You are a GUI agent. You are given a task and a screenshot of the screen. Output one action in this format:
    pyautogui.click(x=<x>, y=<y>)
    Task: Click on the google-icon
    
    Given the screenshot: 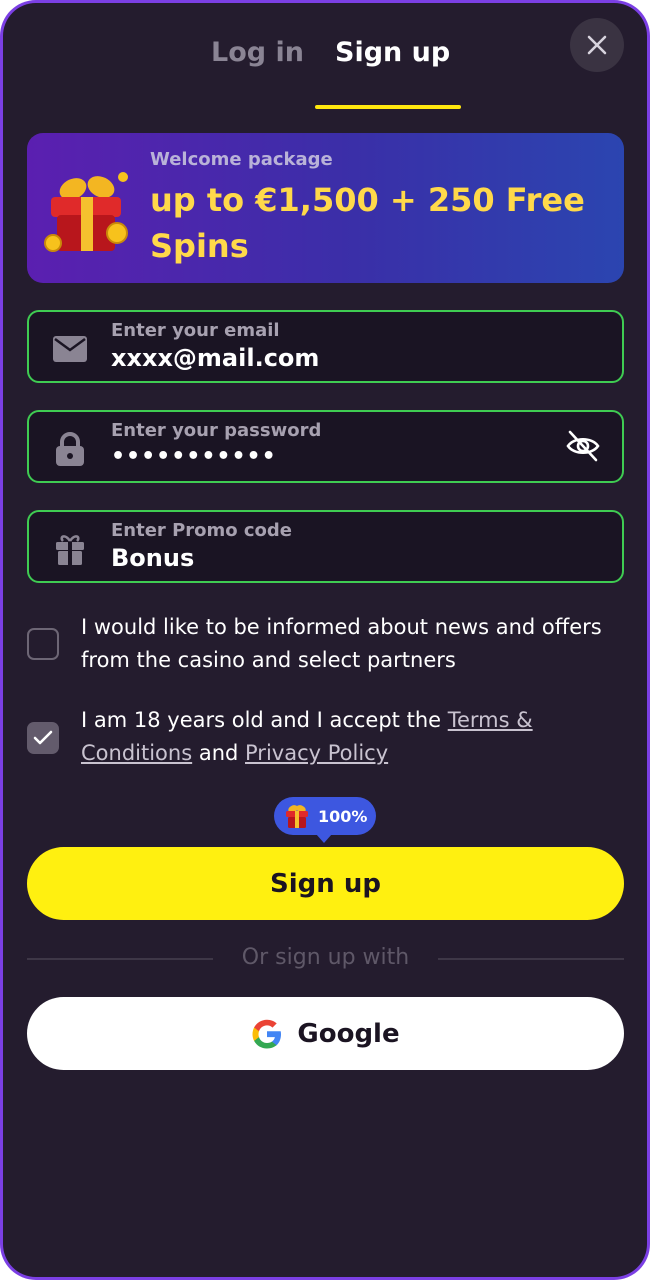 What is the action you would take?
    pyautogui.click(x=267, y=1033)
    